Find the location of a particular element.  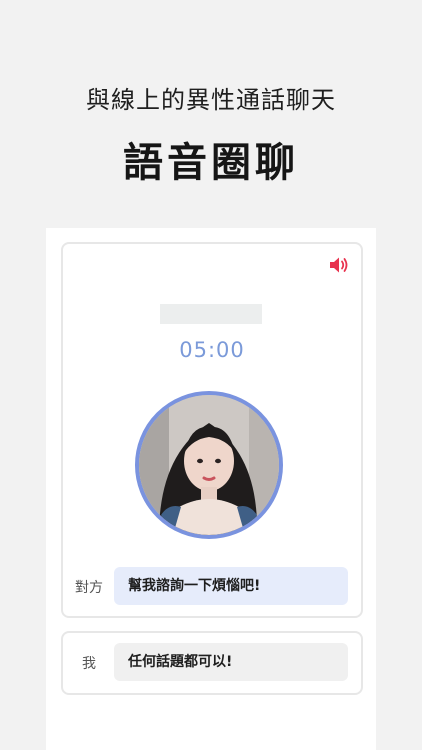

my-message-card: 我 任何話題都可以! is located at coordinates (212, 663).